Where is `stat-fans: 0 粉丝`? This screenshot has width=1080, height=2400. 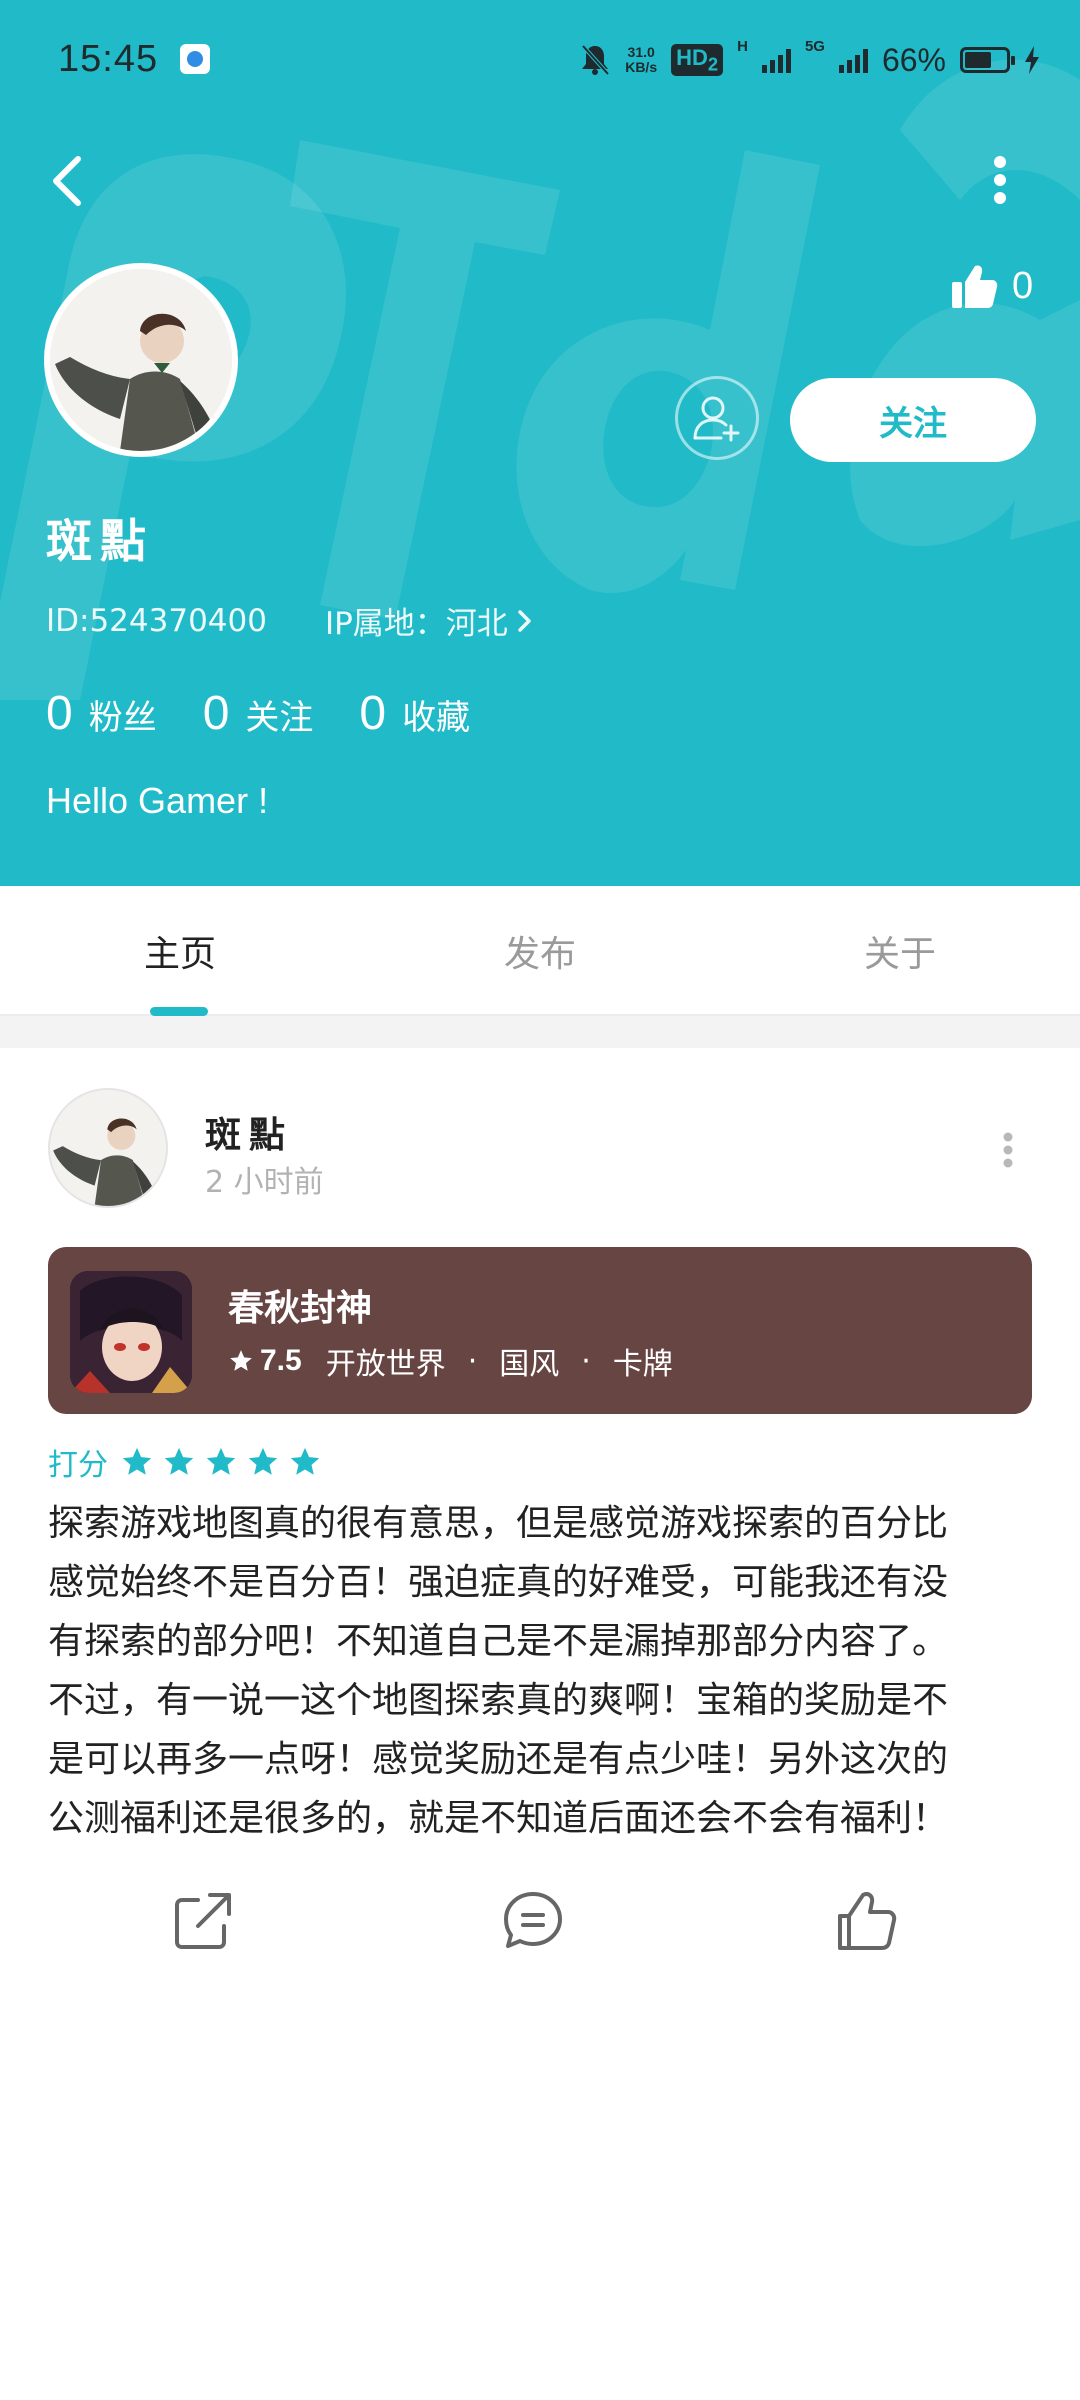 stat-fans: 0 粉丝 is located at coordinates (101, 713).